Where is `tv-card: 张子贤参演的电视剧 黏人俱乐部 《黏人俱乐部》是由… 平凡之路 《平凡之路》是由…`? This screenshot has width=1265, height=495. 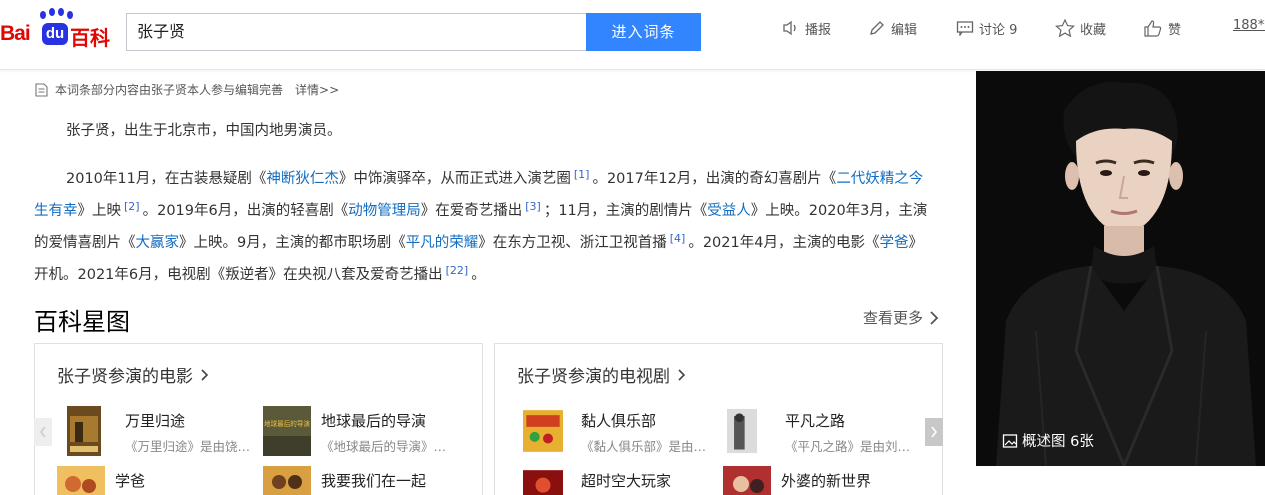
tv-card: 张子贤参演的电视剧 黏人俱乐部 《黏人俱乐部》是由… 平凡之路 《平凡之路》是由… is located at coordinates (718, 419).